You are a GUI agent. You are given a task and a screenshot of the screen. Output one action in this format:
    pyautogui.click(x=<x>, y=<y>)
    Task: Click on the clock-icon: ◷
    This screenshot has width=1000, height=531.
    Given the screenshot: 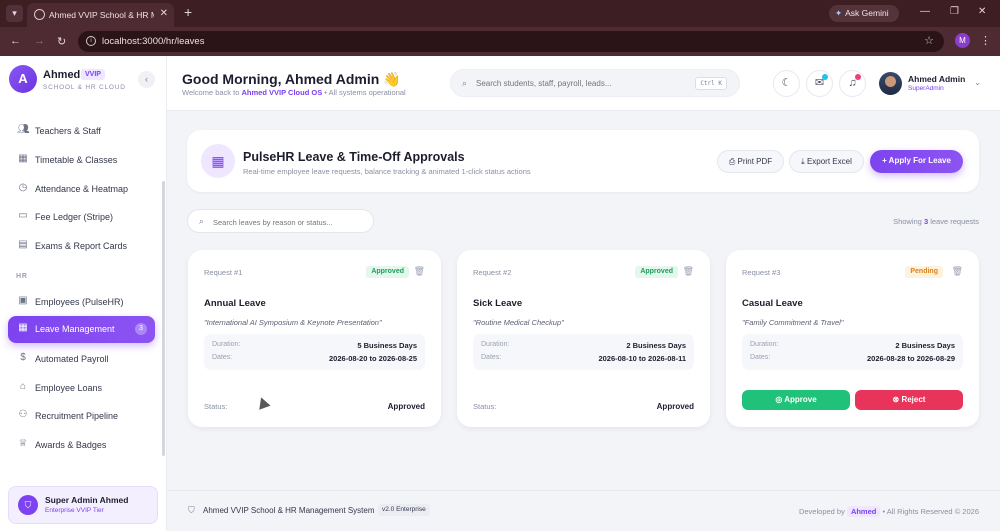 What is the action you would take?
    pyautogui.click(x=23, y=187)
    